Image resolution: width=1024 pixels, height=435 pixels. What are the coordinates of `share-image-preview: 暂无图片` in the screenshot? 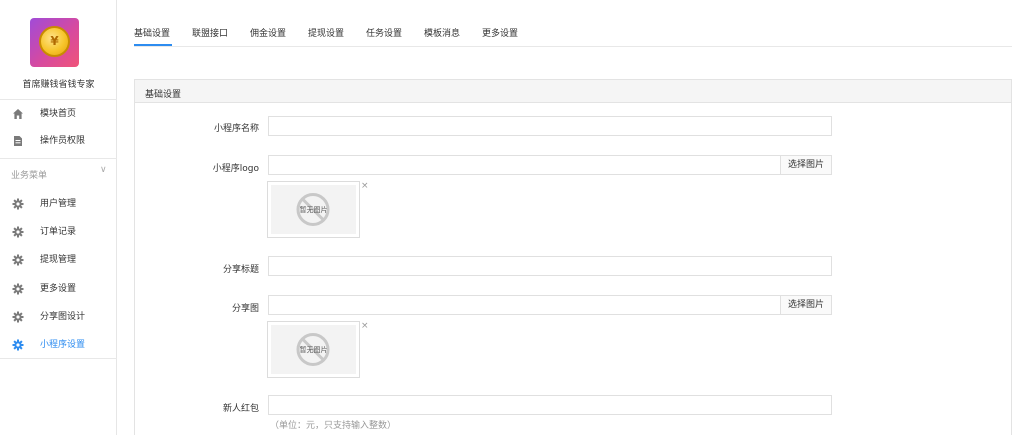 It's located at (313, 349).